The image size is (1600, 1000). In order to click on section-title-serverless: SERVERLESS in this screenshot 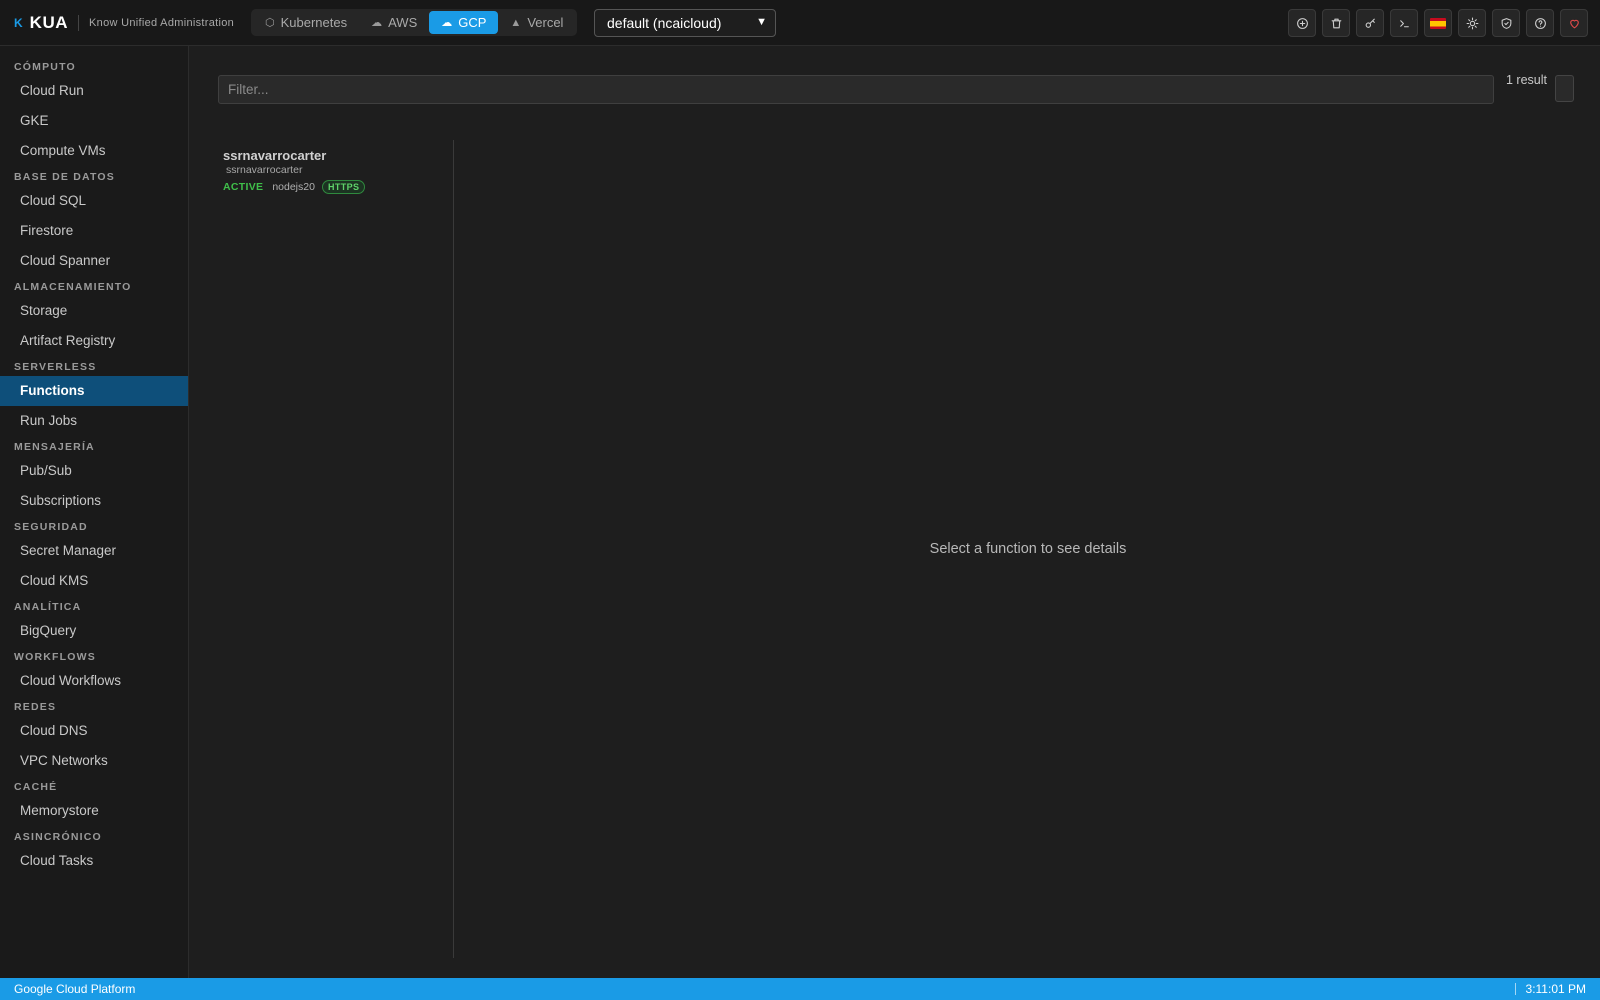, I will do `click(55, 367)`.